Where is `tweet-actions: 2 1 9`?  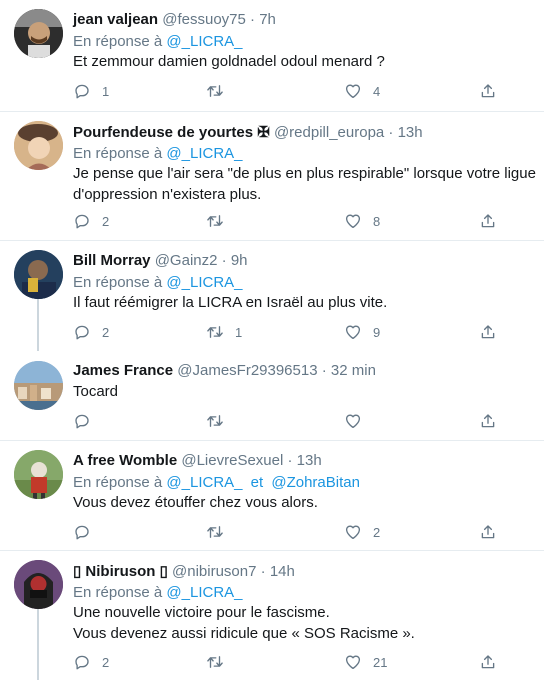
tweet-actions: 2 1 9 is located at coordinates (293, 332).